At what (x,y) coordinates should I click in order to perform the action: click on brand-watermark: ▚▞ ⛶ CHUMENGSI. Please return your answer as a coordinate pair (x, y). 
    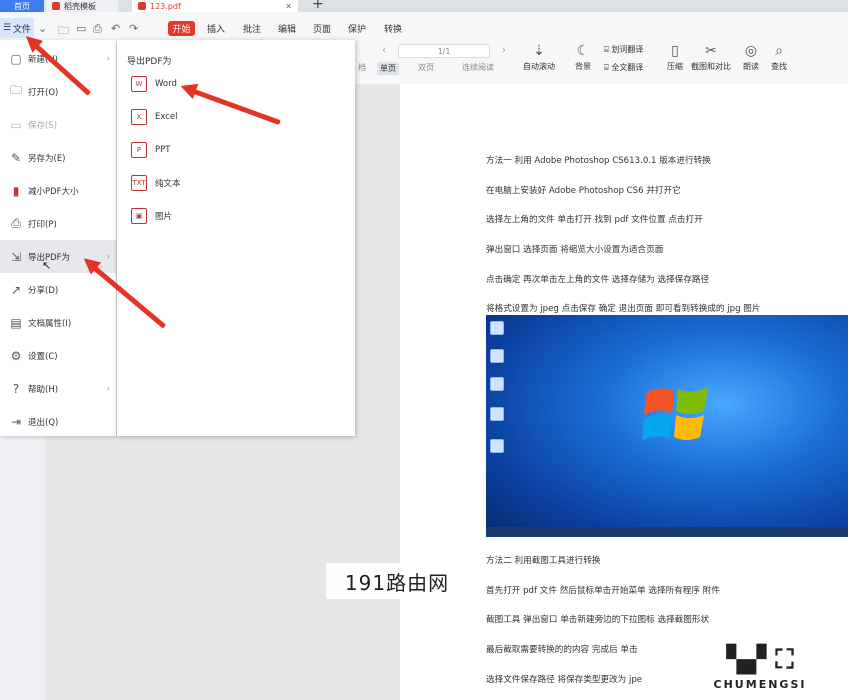
    Looking at the image, I should click on (760, 670).